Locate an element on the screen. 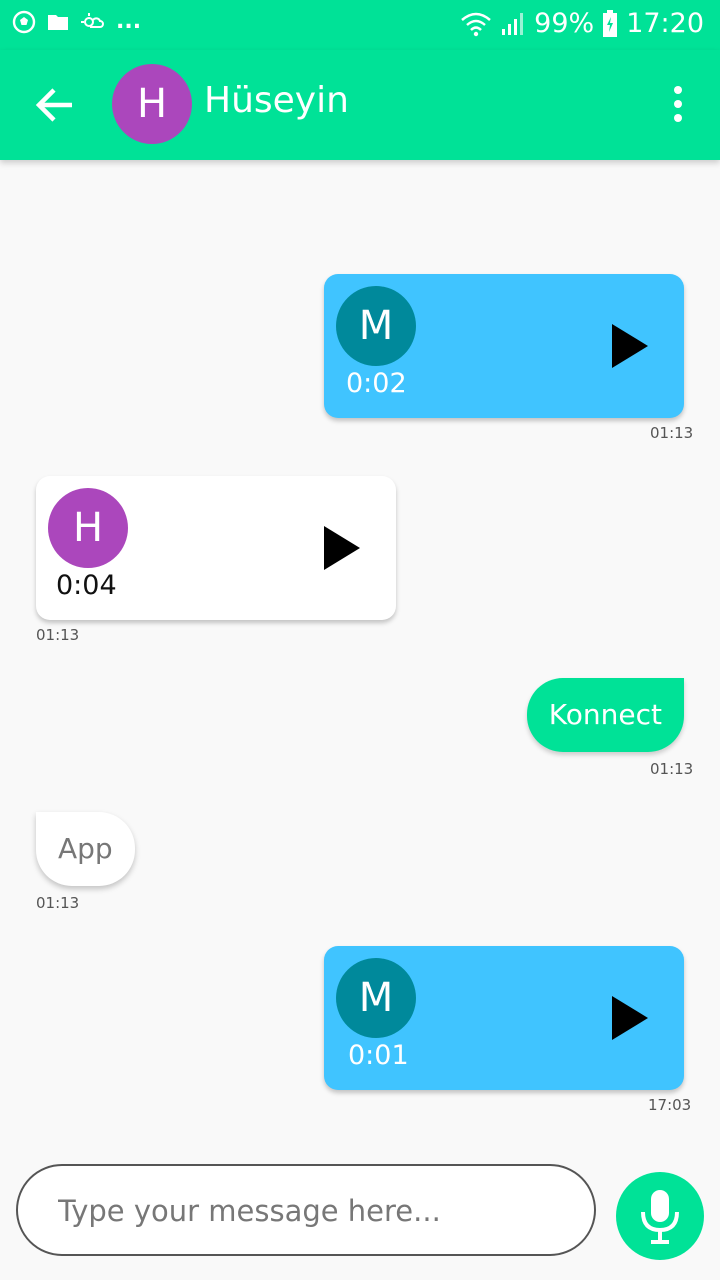 The image size is (720, 1280). sender-avatar: H is located at coordinates (88, 528).